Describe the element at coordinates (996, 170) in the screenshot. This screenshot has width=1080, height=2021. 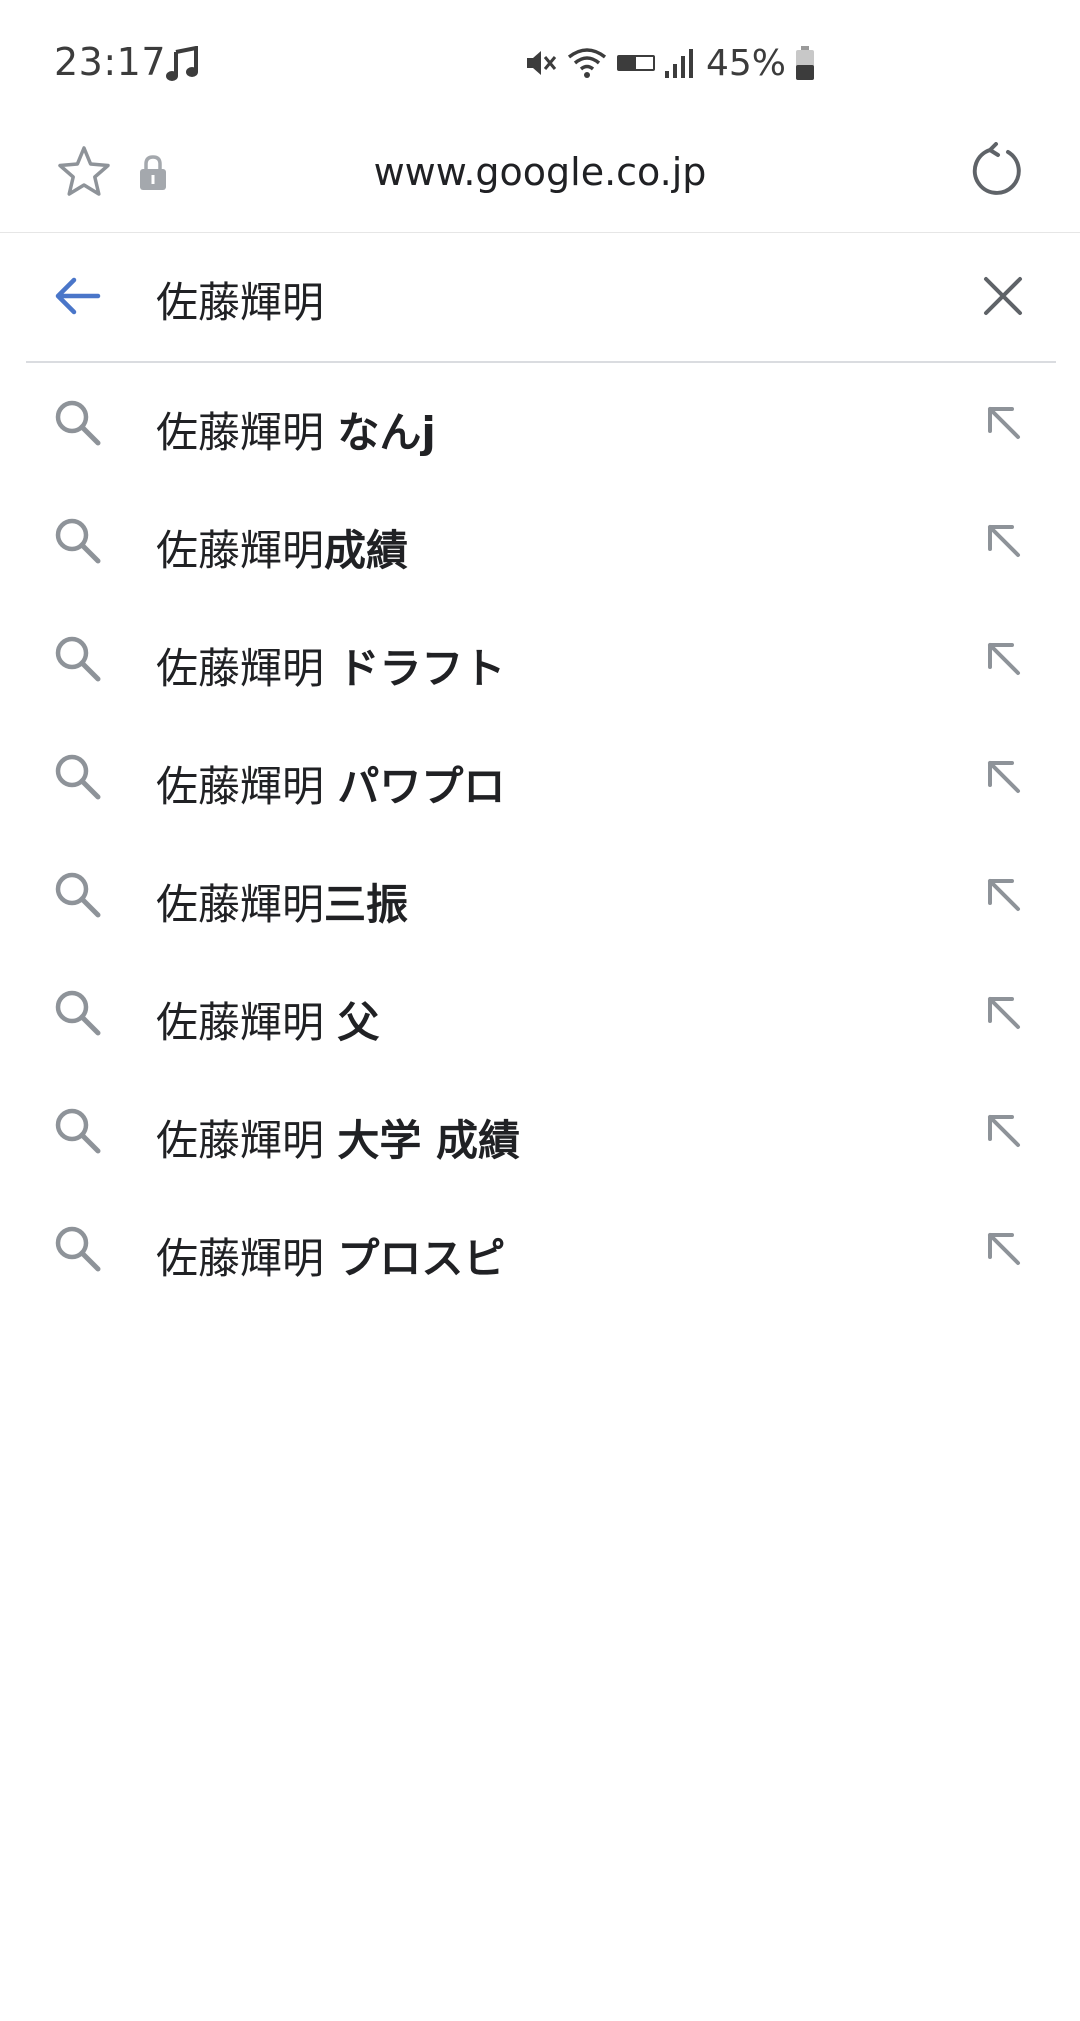
I see `reload-icon` at that location.